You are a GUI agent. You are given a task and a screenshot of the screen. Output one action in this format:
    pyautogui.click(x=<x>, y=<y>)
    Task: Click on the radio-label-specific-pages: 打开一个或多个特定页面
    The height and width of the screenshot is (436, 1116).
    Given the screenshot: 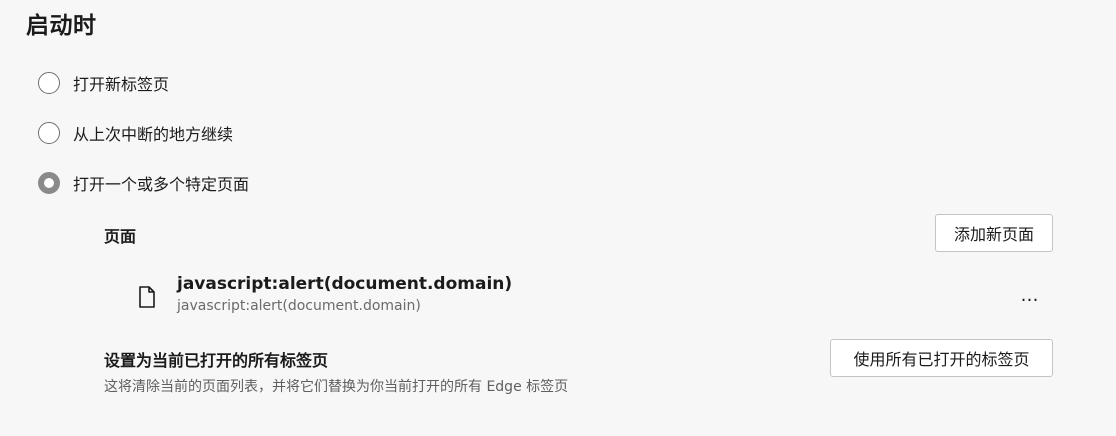 What is the action you would take?
    pyautogui.click(x=161, y=184)
    